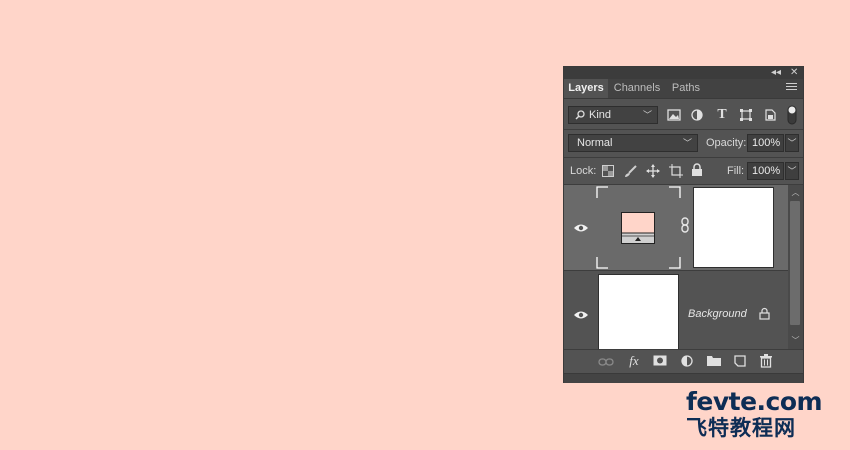  What do you see at coordinates (795, 115) in the screenshot?
I see `filter-toggle-icon` at bounding box center [795, 115].